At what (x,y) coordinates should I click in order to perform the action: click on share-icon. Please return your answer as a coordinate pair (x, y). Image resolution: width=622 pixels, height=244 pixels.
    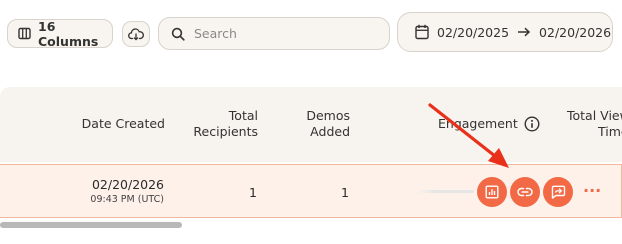
    Looking at the image, I should click on (558, 192).